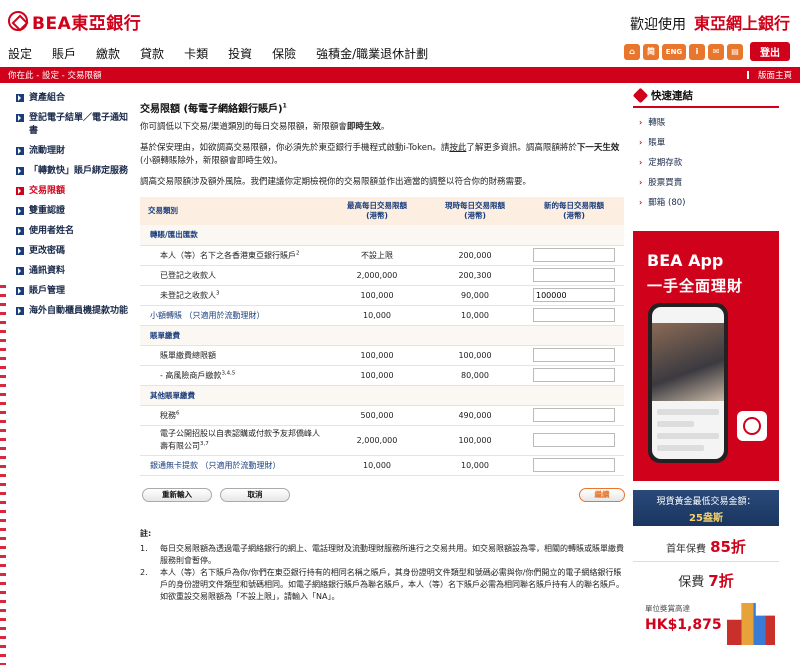 This screenshot has height=665, width=800. I want to click on button-row: 重新輸入 取消 繼續, so click(382, 494).